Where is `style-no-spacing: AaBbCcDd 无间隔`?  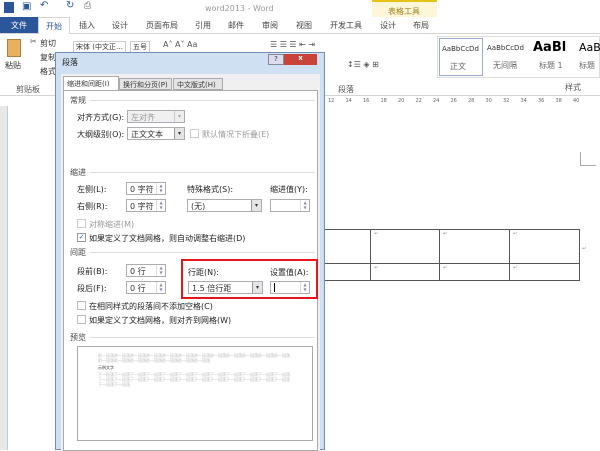 style-no-spacing: AaBbCcDd 无间隔 is located at coordinates (507, 57).